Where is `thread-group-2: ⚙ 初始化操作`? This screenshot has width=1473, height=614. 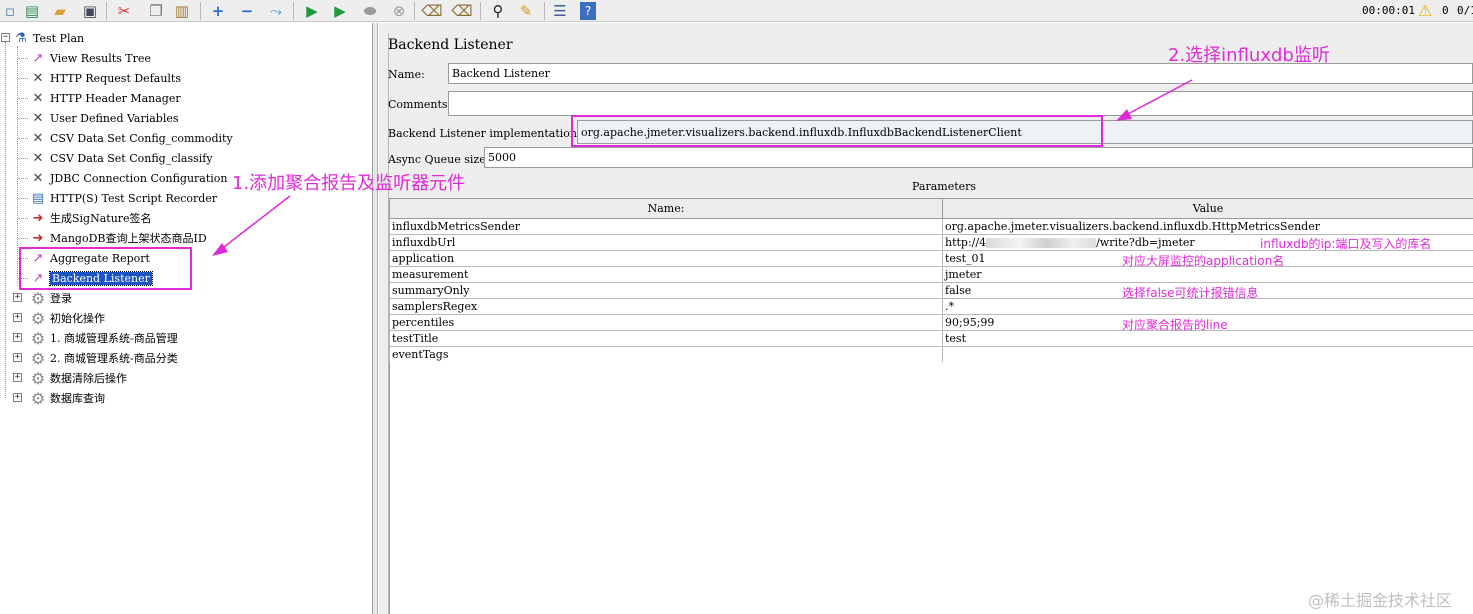 thread-group-2: ⚙ 初始化操作 is located at coordinates (67, 318).